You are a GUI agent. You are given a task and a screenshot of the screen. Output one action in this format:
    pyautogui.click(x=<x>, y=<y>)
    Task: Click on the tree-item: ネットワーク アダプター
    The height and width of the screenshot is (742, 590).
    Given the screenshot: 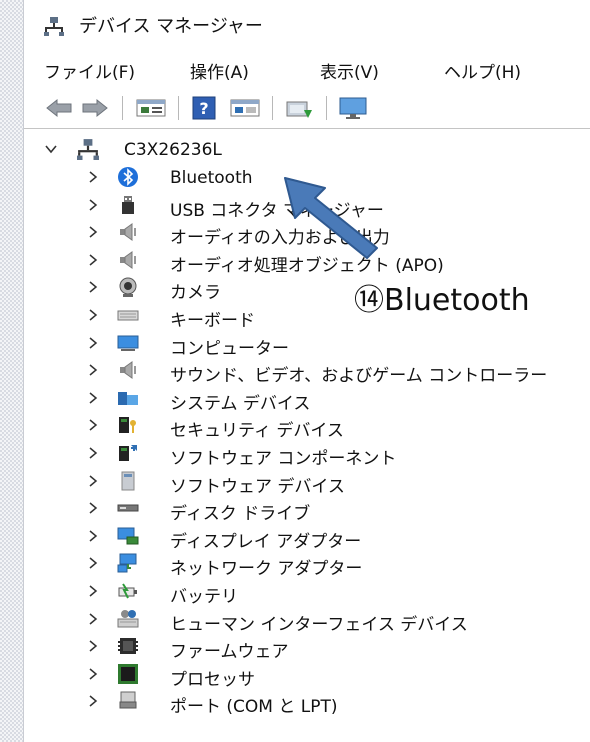 What is the action you would take?
    pyautogui.click(x=307, y=565)
    